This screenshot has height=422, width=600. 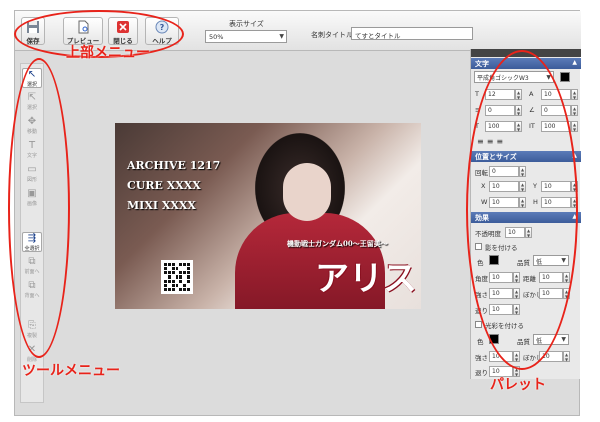 I want to click on top-menu-annotation: 上部メニュー, so click(x=108, y=53).